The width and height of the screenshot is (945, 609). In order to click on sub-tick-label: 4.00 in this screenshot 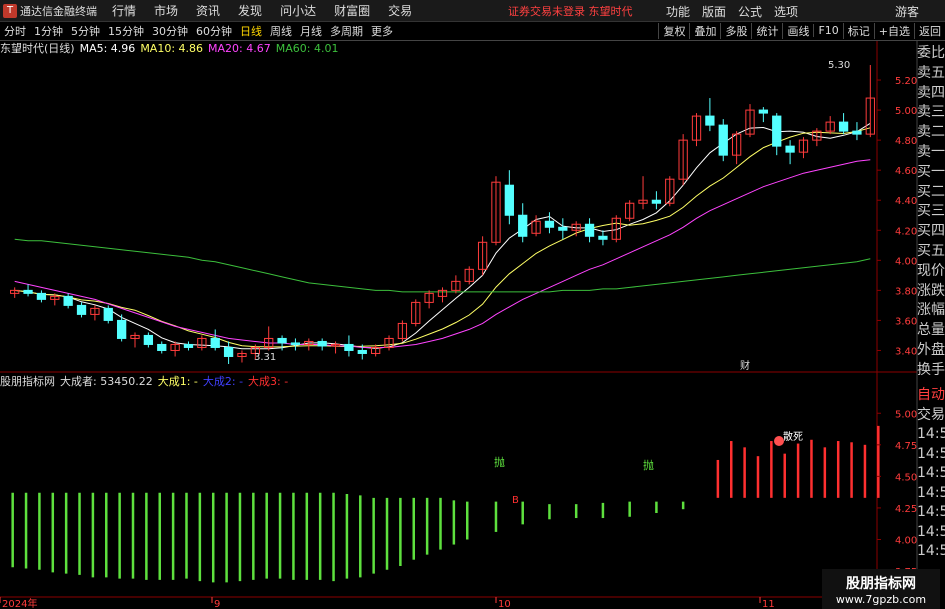, I will do `click(906, 541)`.